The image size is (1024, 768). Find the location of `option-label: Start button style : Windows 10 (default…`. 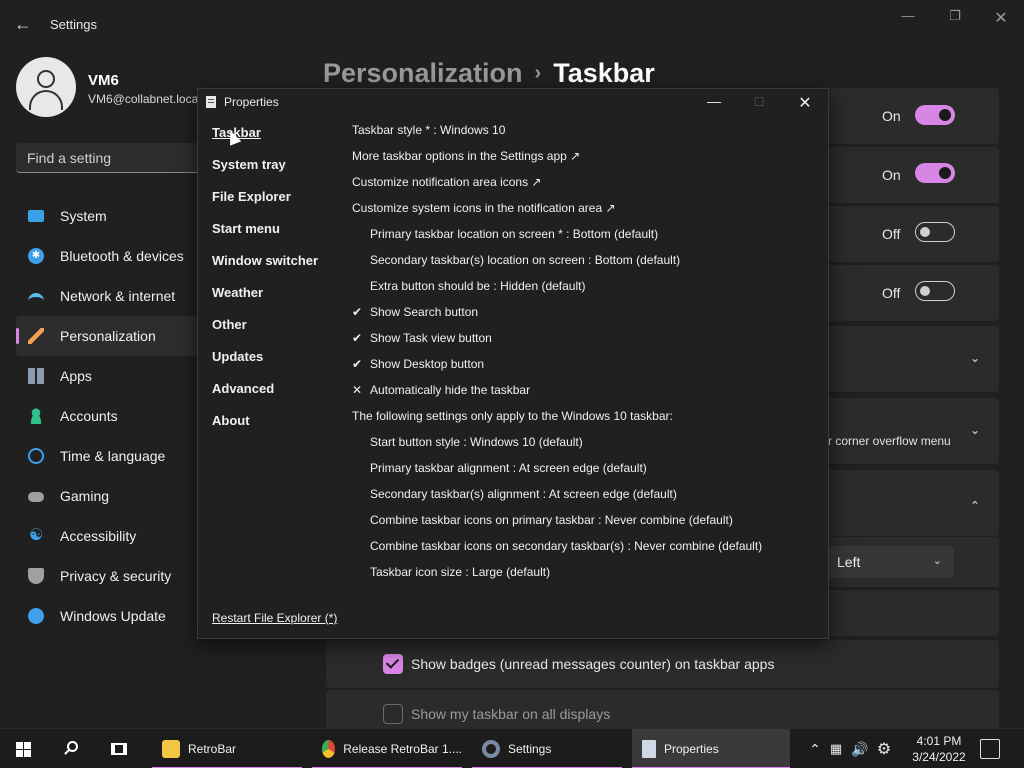

option-label: Start button style : Windows 10 (default… is located at coordinates (476, 442).